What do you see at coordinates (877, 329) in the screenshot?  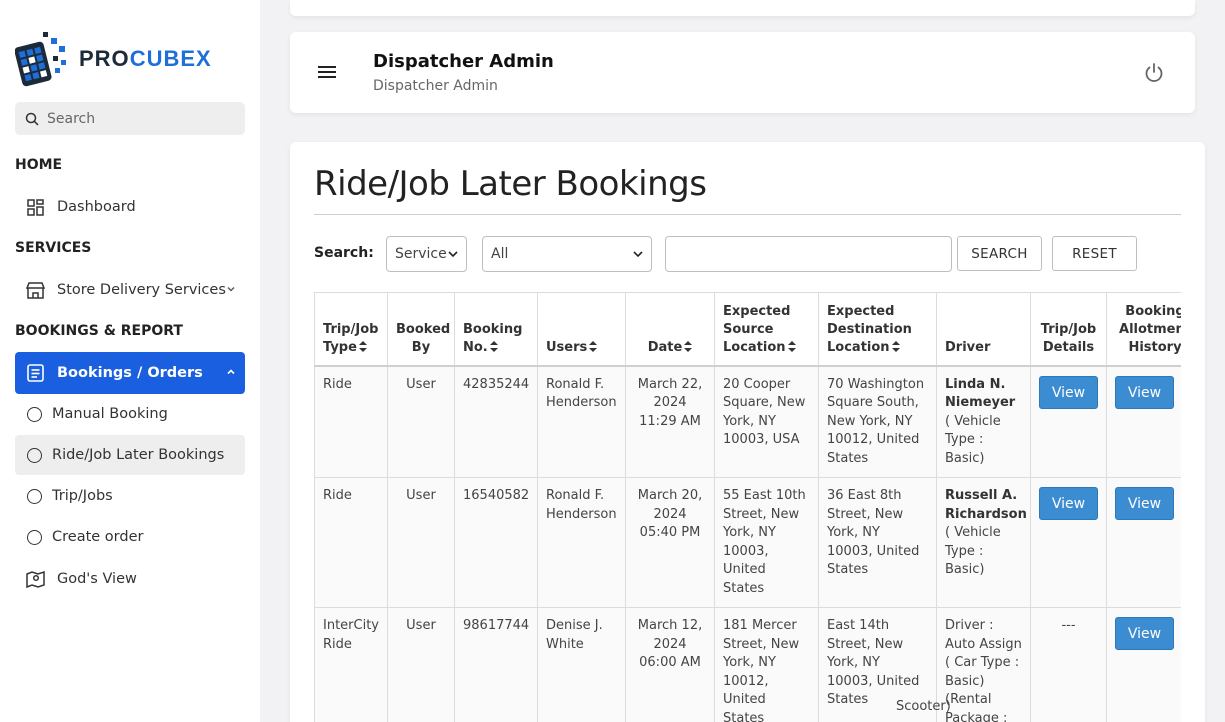 I see `col-destination: Expected Destination Location` at bounding box center [877, 329].